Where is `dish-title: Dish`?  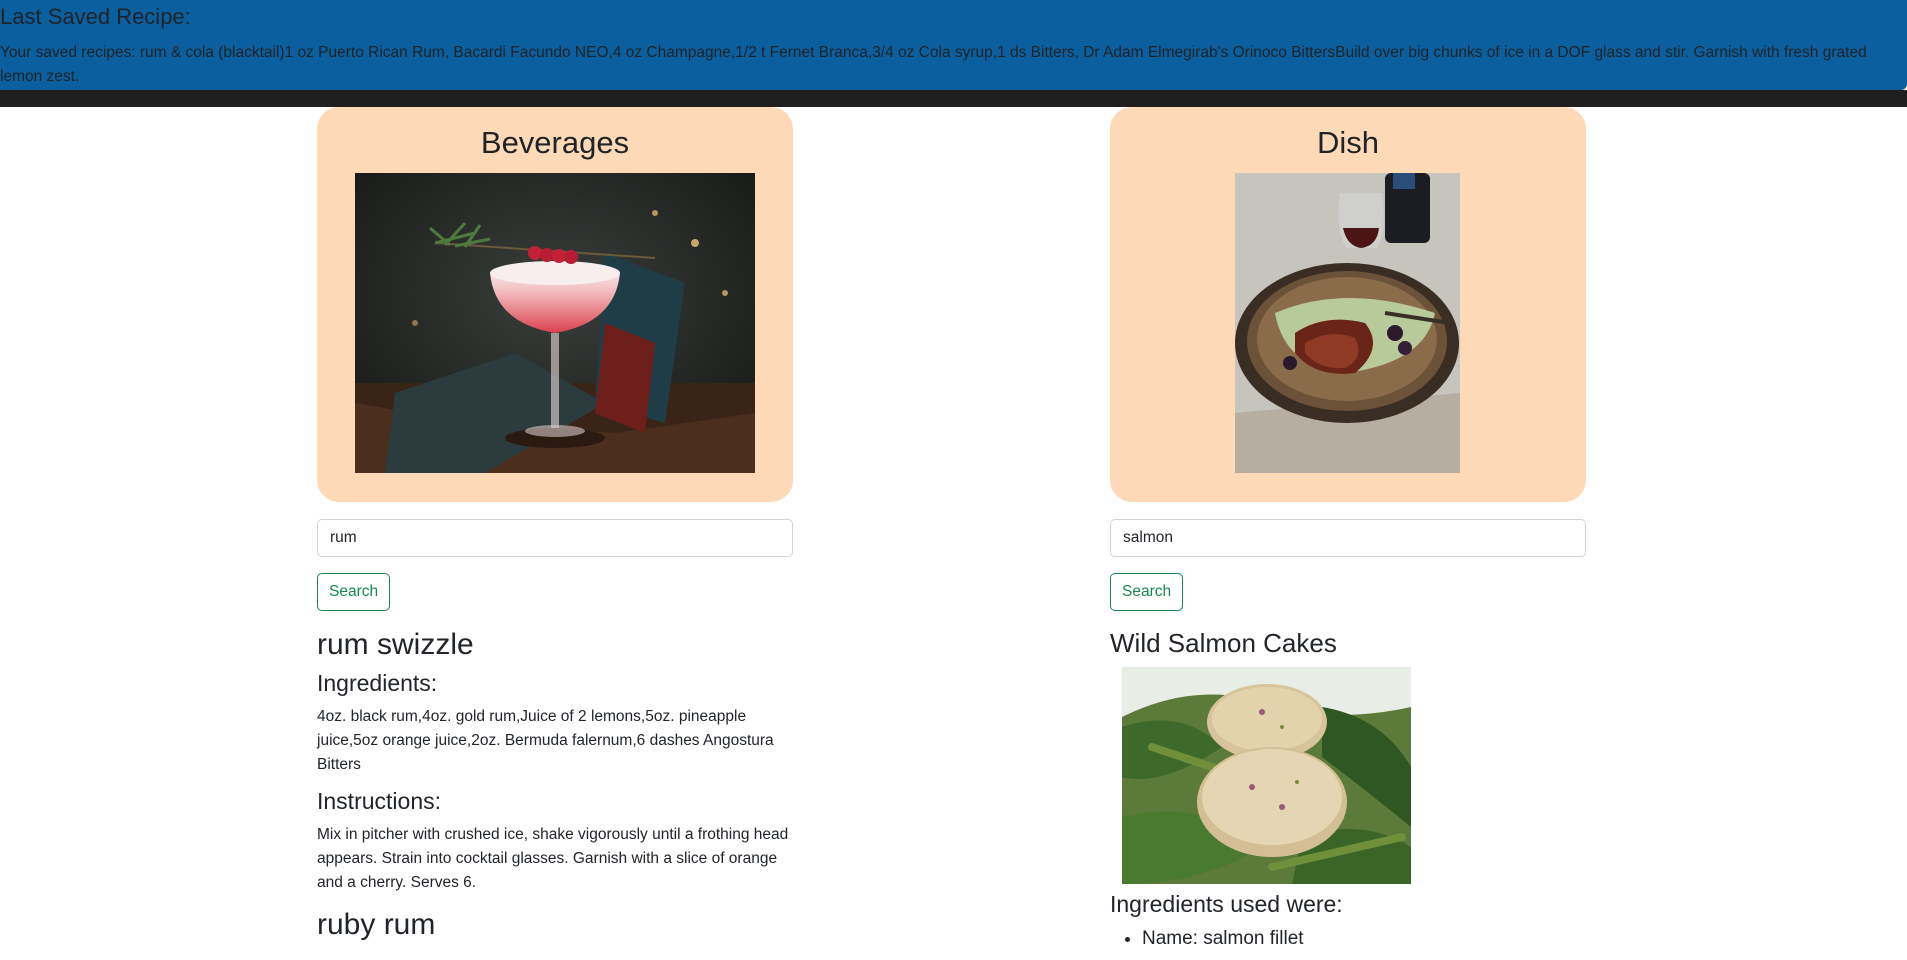 dish-title: Dish is located at coordinates (1347, 142).